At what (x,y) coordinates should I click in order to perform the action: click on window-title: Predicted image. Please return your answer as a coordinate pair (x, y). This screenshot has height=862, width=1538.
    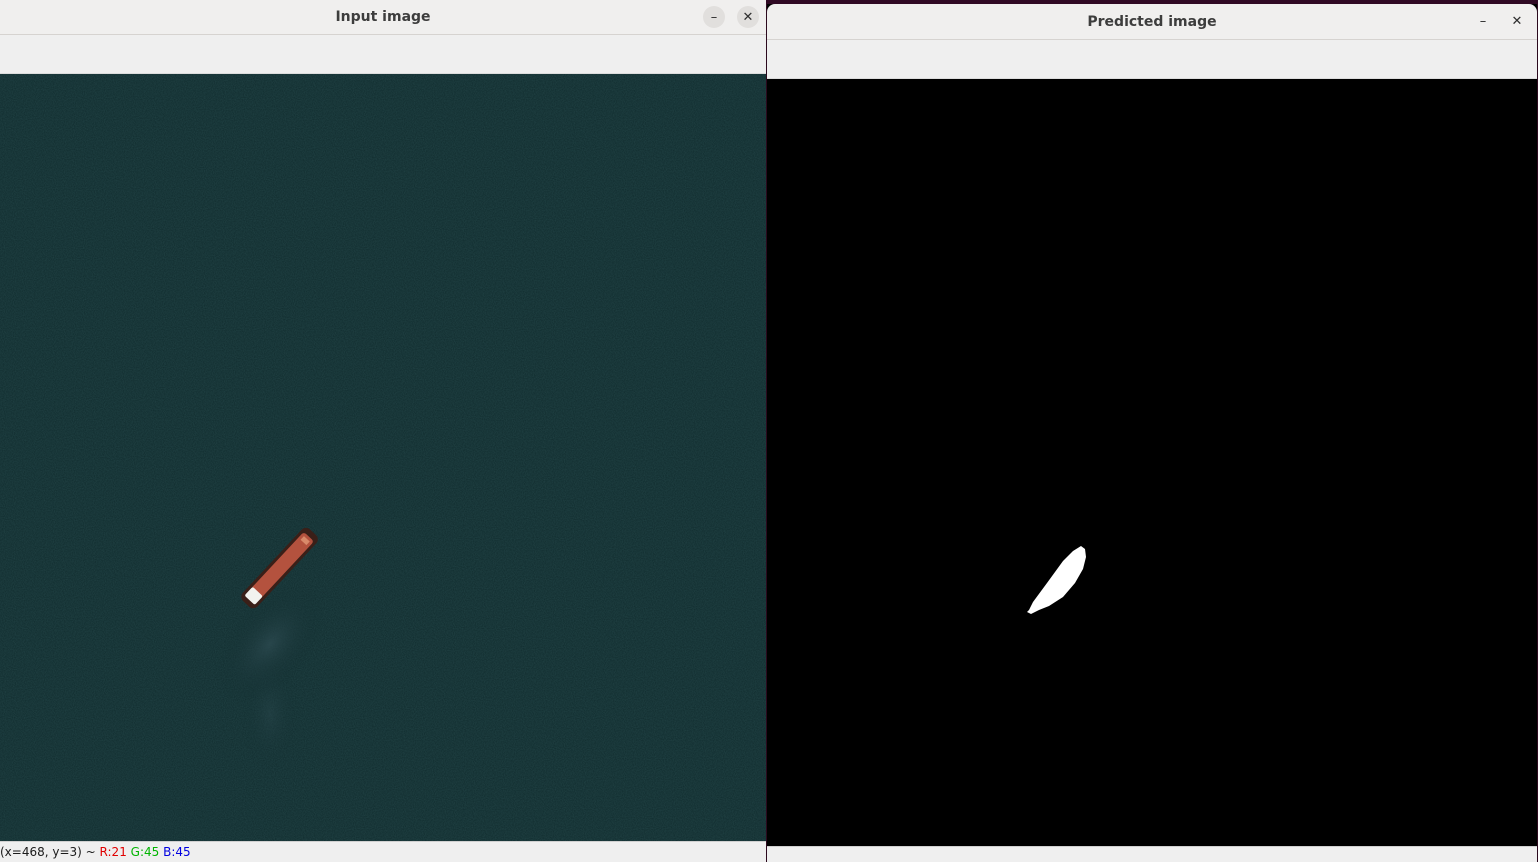
    Looking at the image, I should click on (1152, 21).